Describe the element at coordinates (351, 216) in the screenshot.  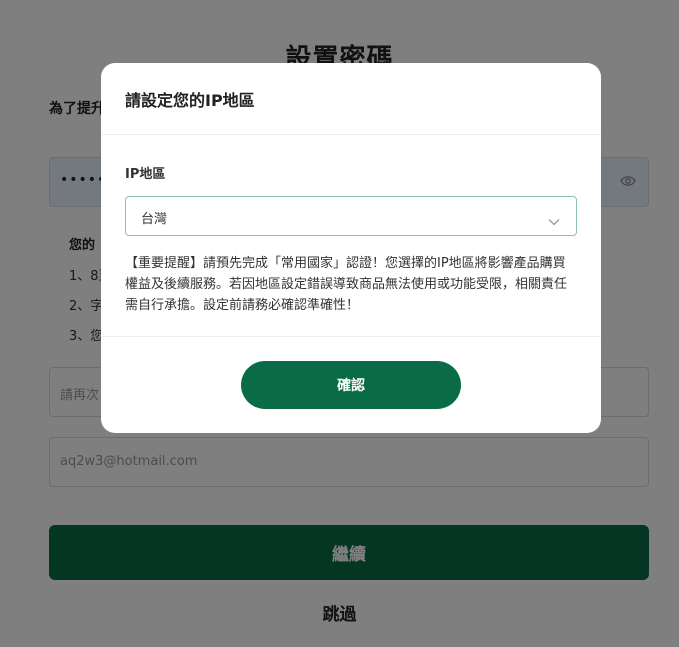
I see `ip-region-select: 台灣` at that location.